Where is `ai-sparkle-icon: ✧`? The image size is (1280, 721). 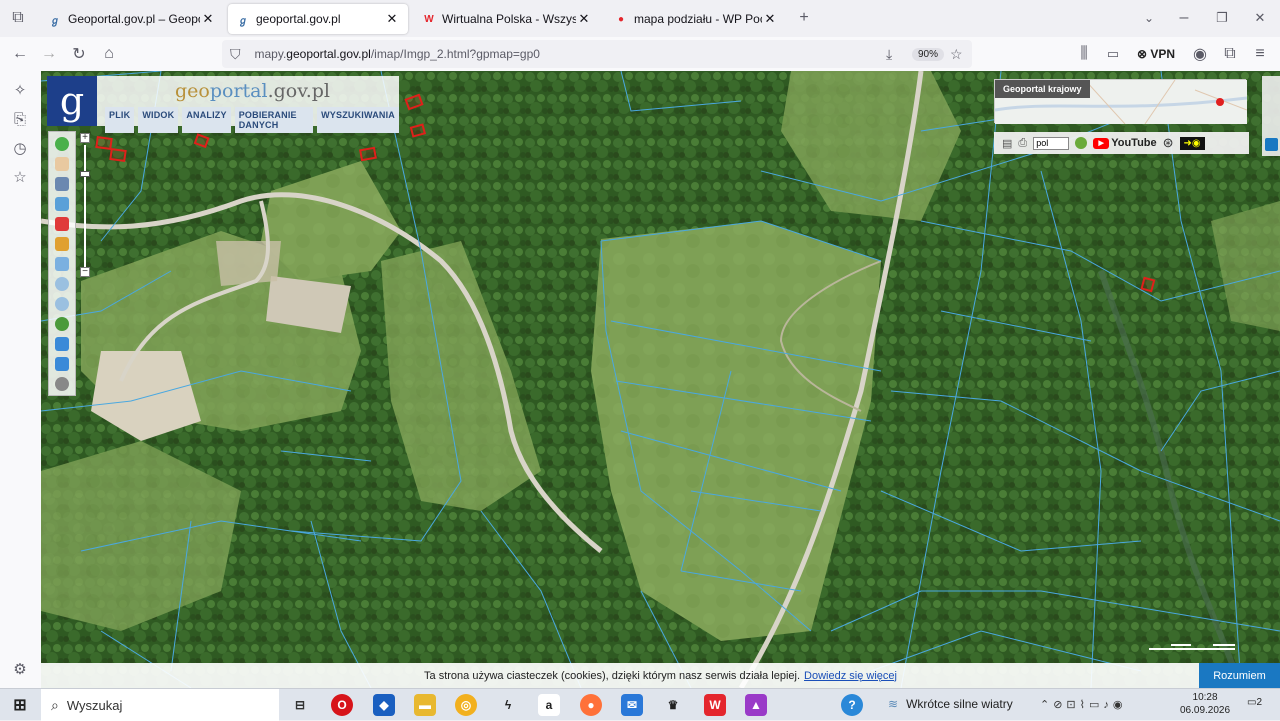
ai-sparkle-icon: ✧ is located at coordinates (20, 90).